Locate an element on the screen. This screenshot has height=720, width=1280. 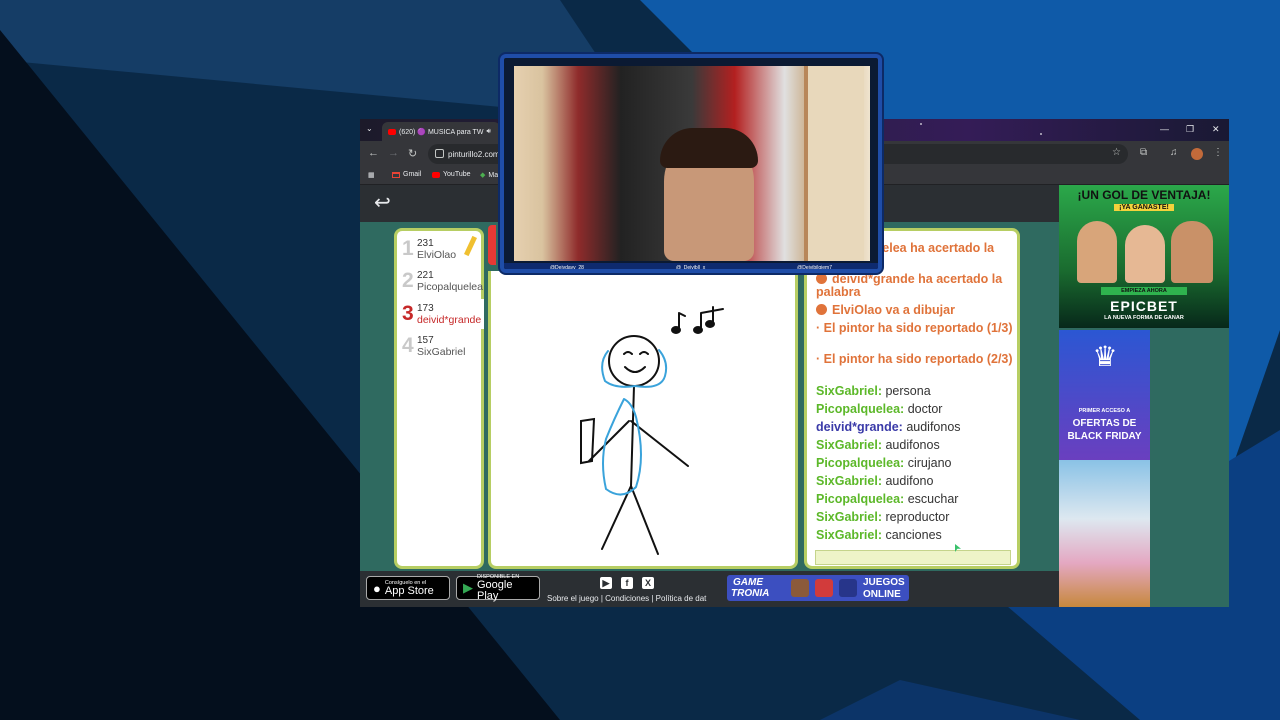
ad-tagline: LA NUEVA FORMA DE GANAR is located at coordinates (1144, 318).